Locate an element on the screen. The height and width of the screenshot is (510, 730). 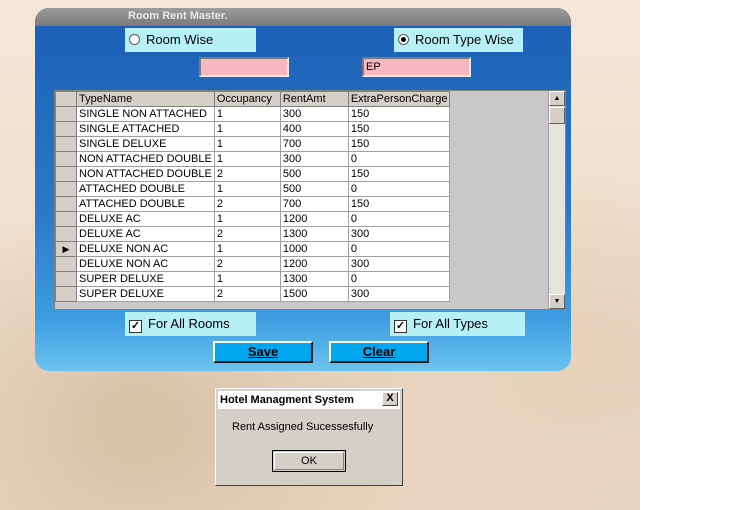
table-row: DELUXE AC 2 1300 300 is located at coordinates (253, 234).